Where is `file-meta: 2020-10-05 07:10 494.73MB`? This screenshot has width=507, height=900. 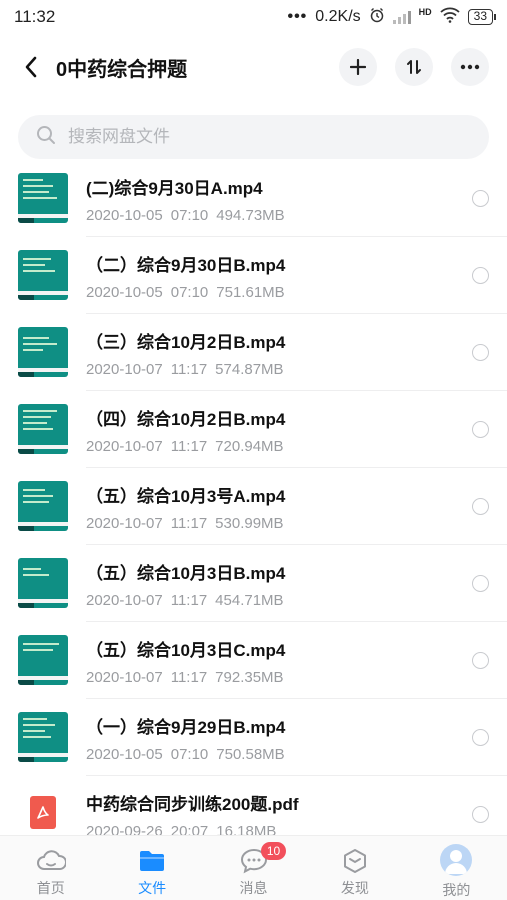 file-meta: 2020-10-05 07:10 494.73MB is located at coordinates (189, 215).